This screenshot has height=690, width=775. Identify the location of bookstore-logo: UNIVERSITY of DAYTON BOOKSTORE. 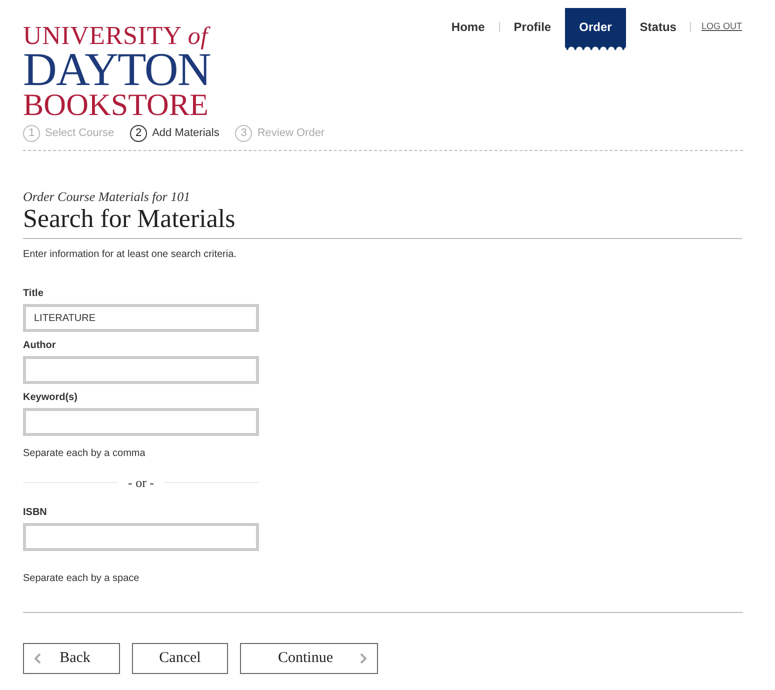
(116, 69).